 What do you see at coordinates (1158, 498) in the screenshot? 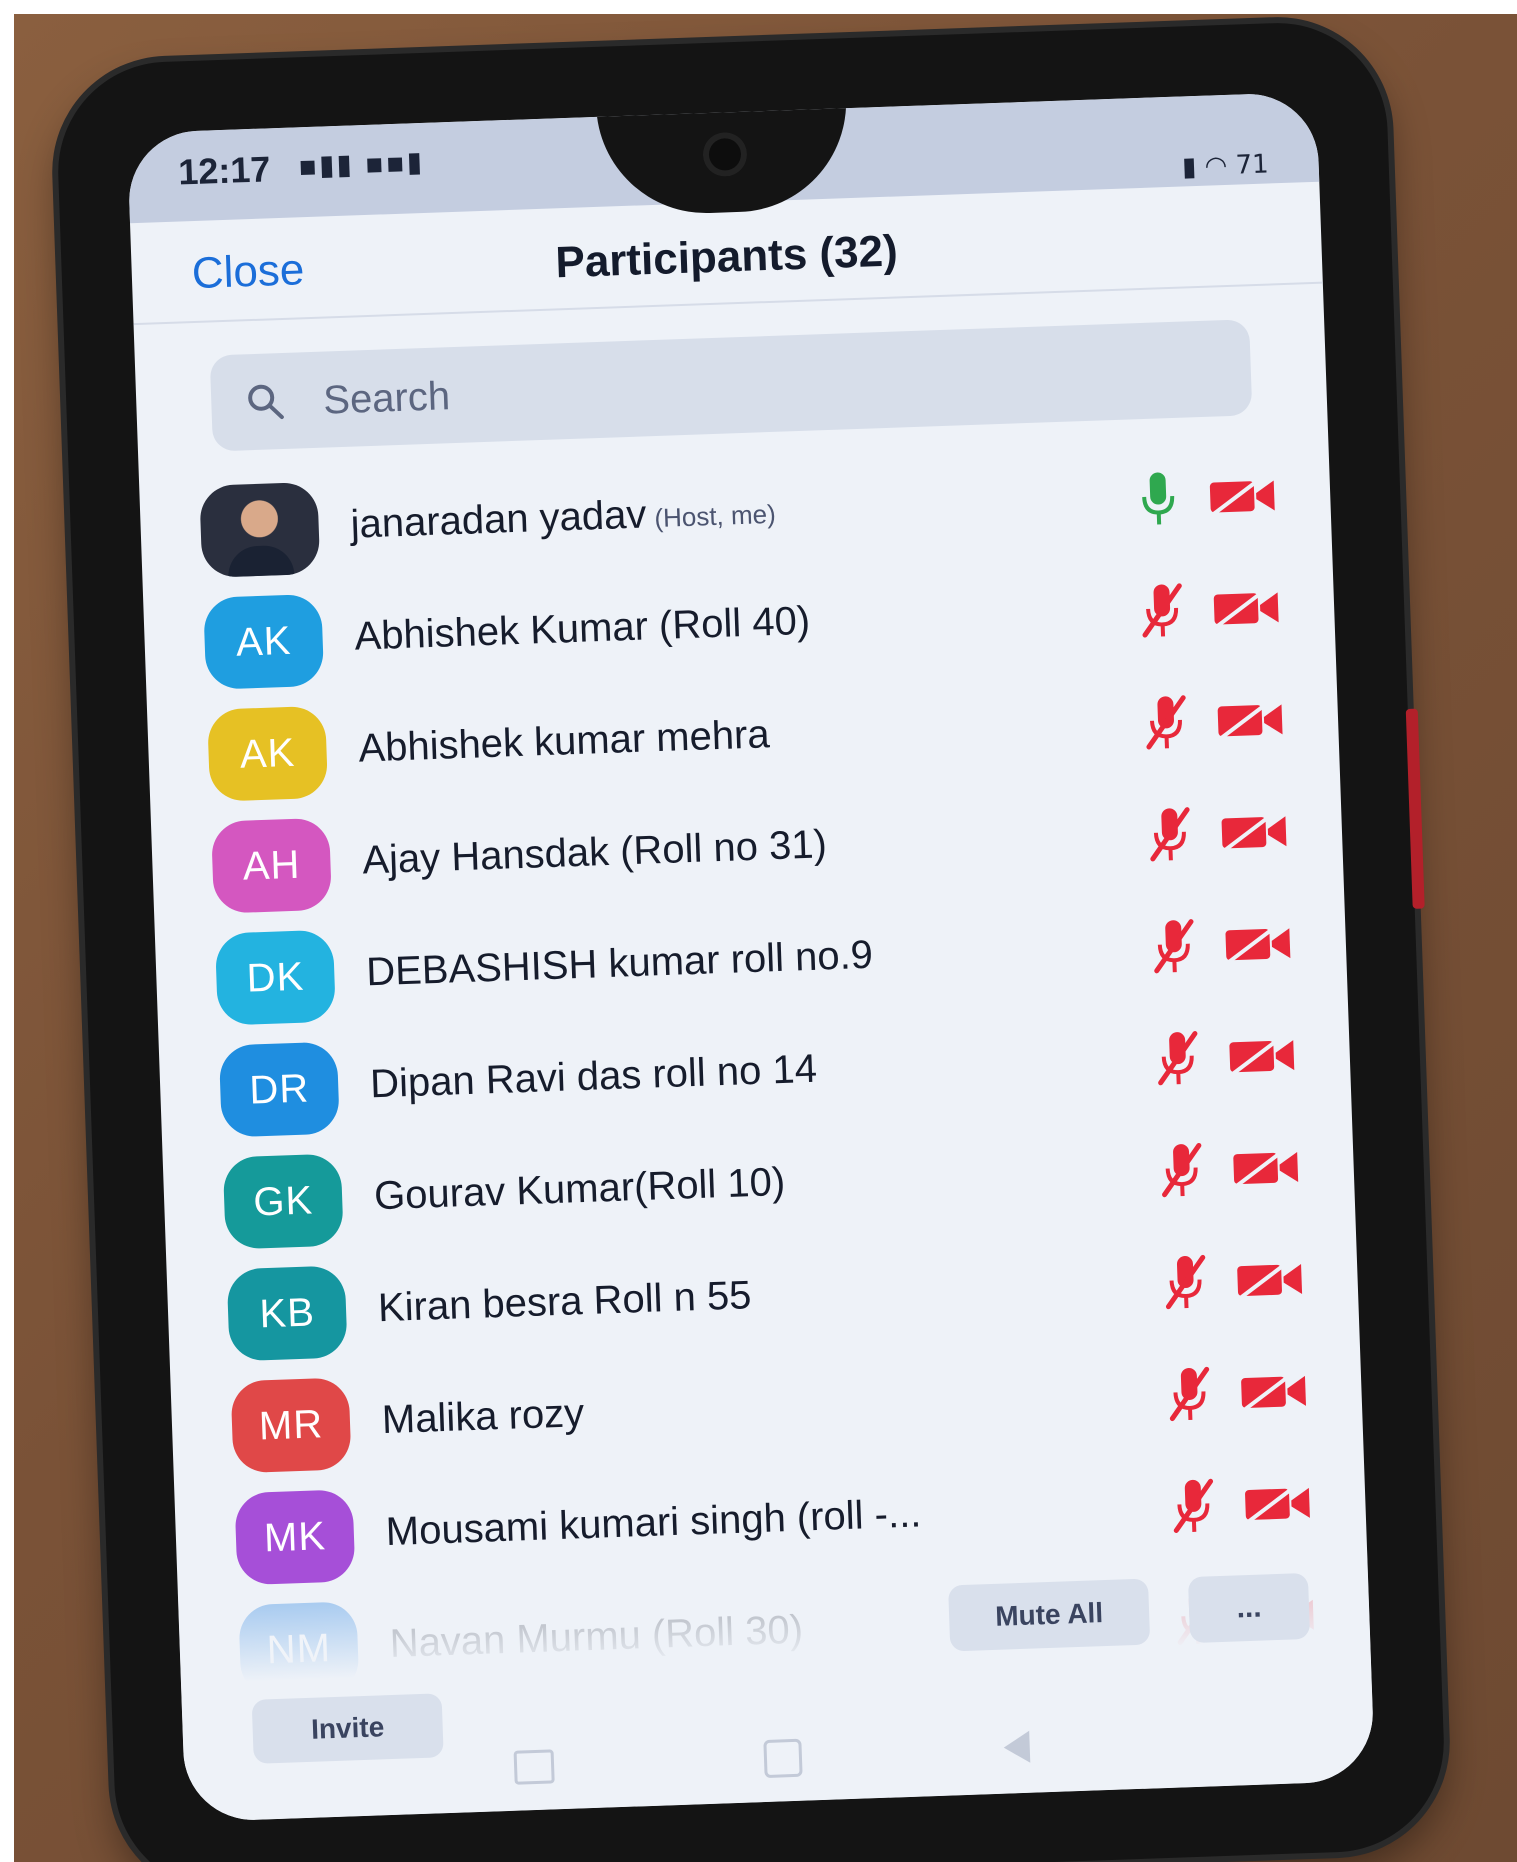
I see `mic-on-icon` at bounding box center [1158, 498].